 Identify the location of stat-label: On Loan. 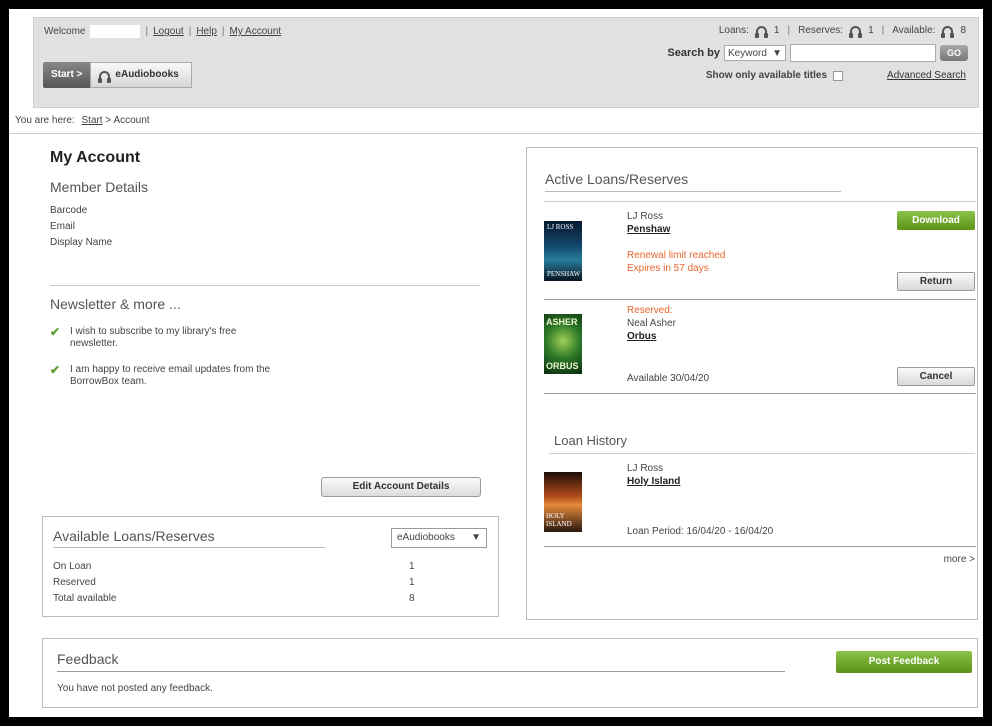
(72, 566).